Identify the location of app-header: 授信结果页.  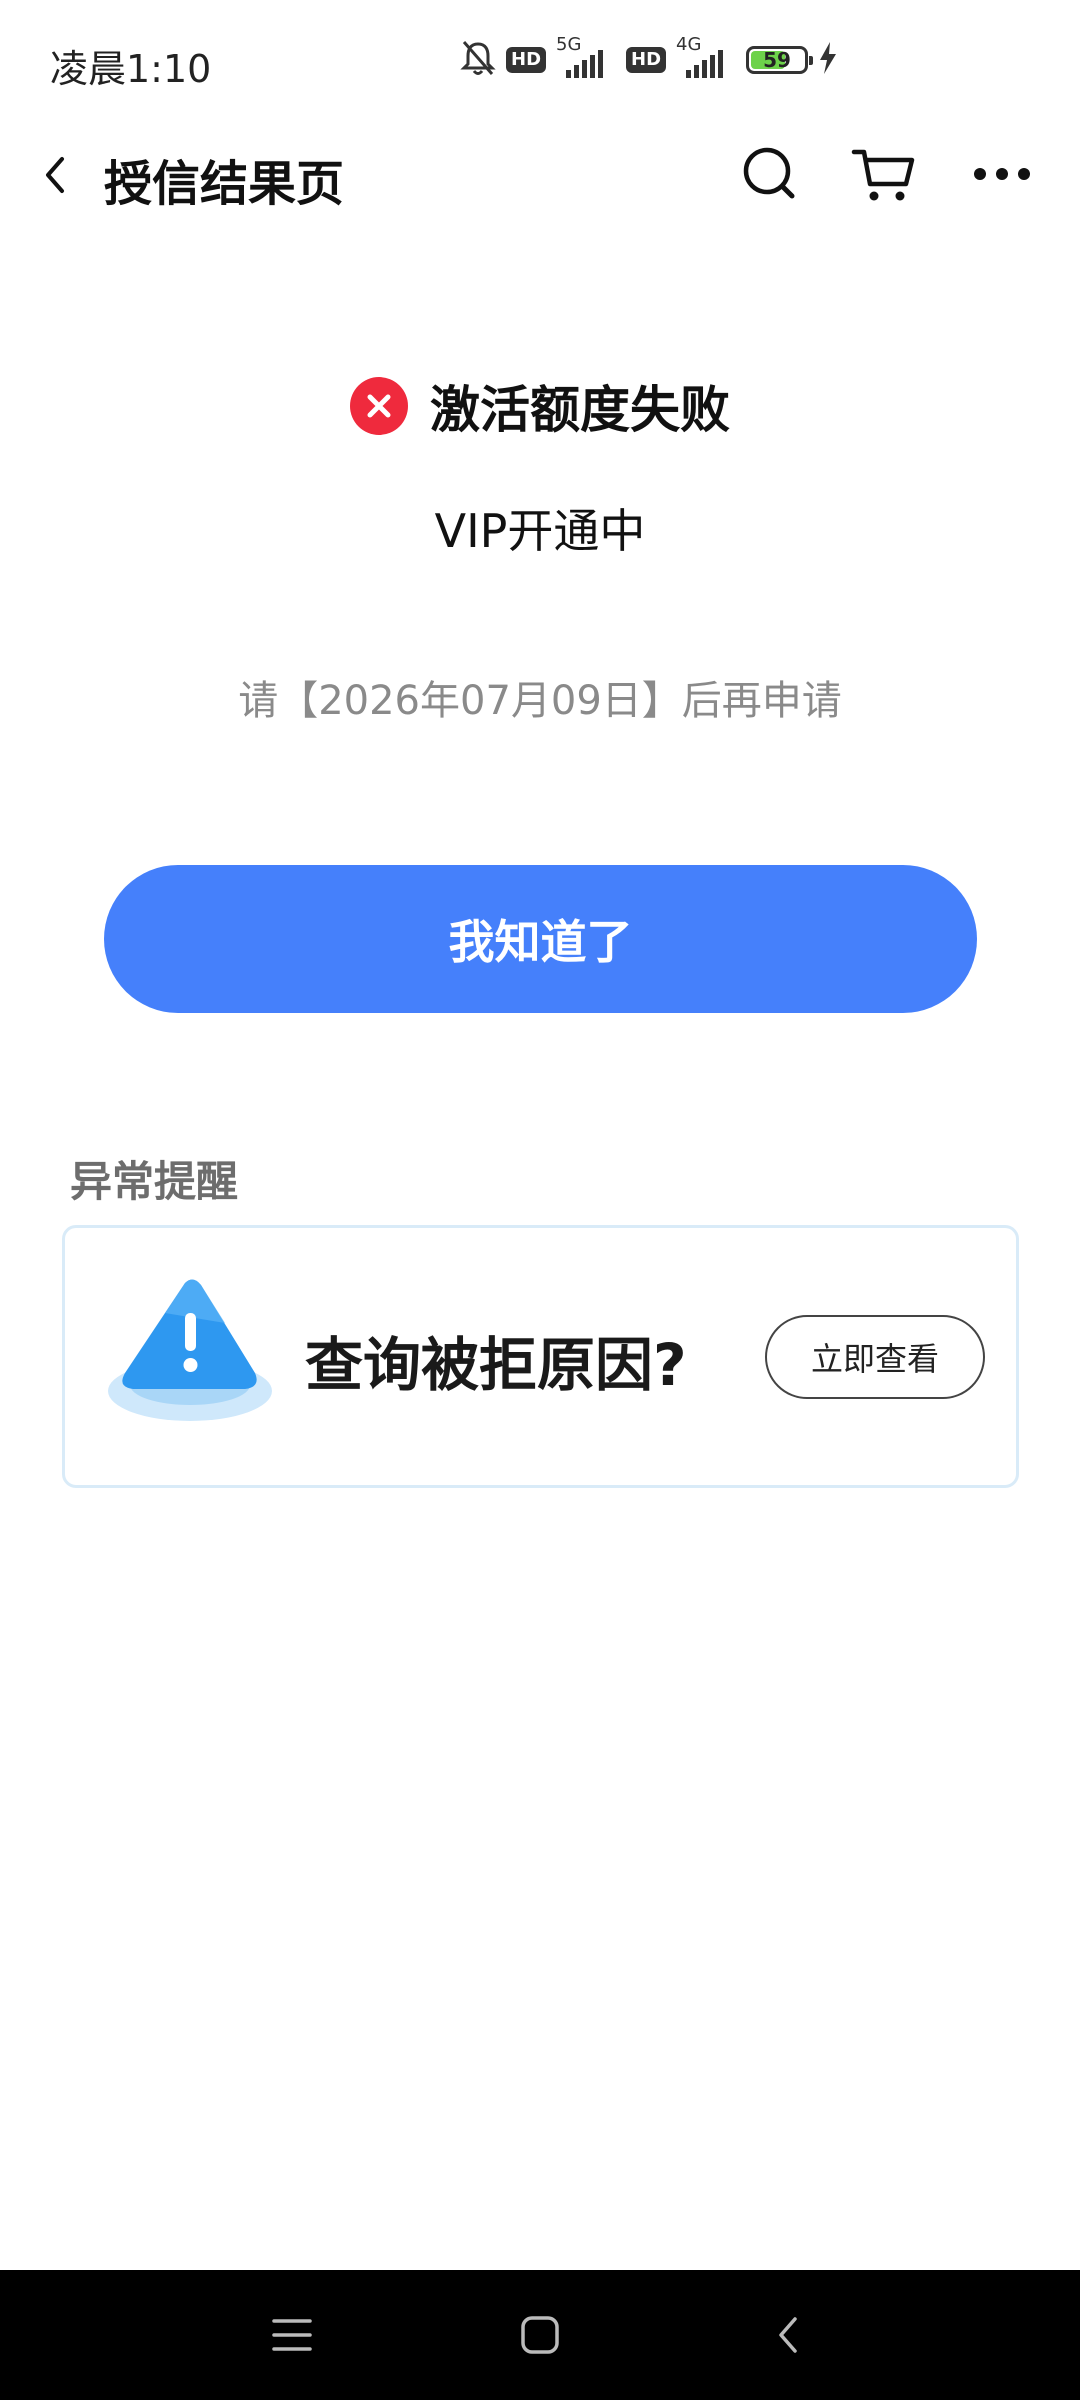
(540, 175).